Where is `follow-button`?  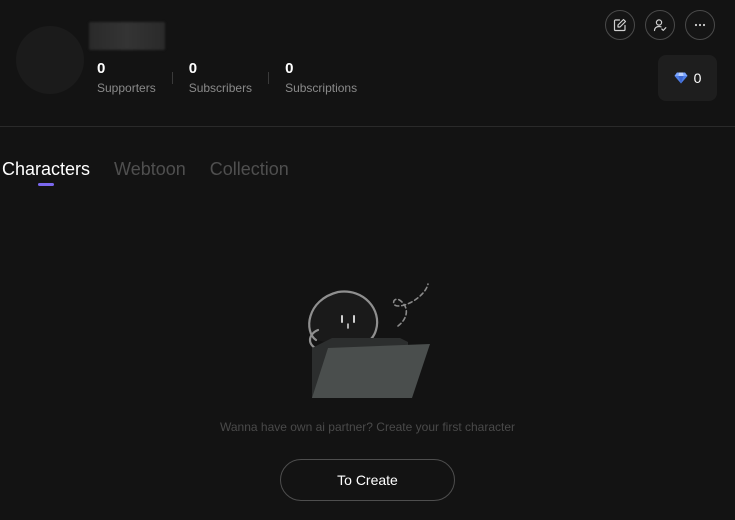
follow-button is located at coordinates (660, 25).